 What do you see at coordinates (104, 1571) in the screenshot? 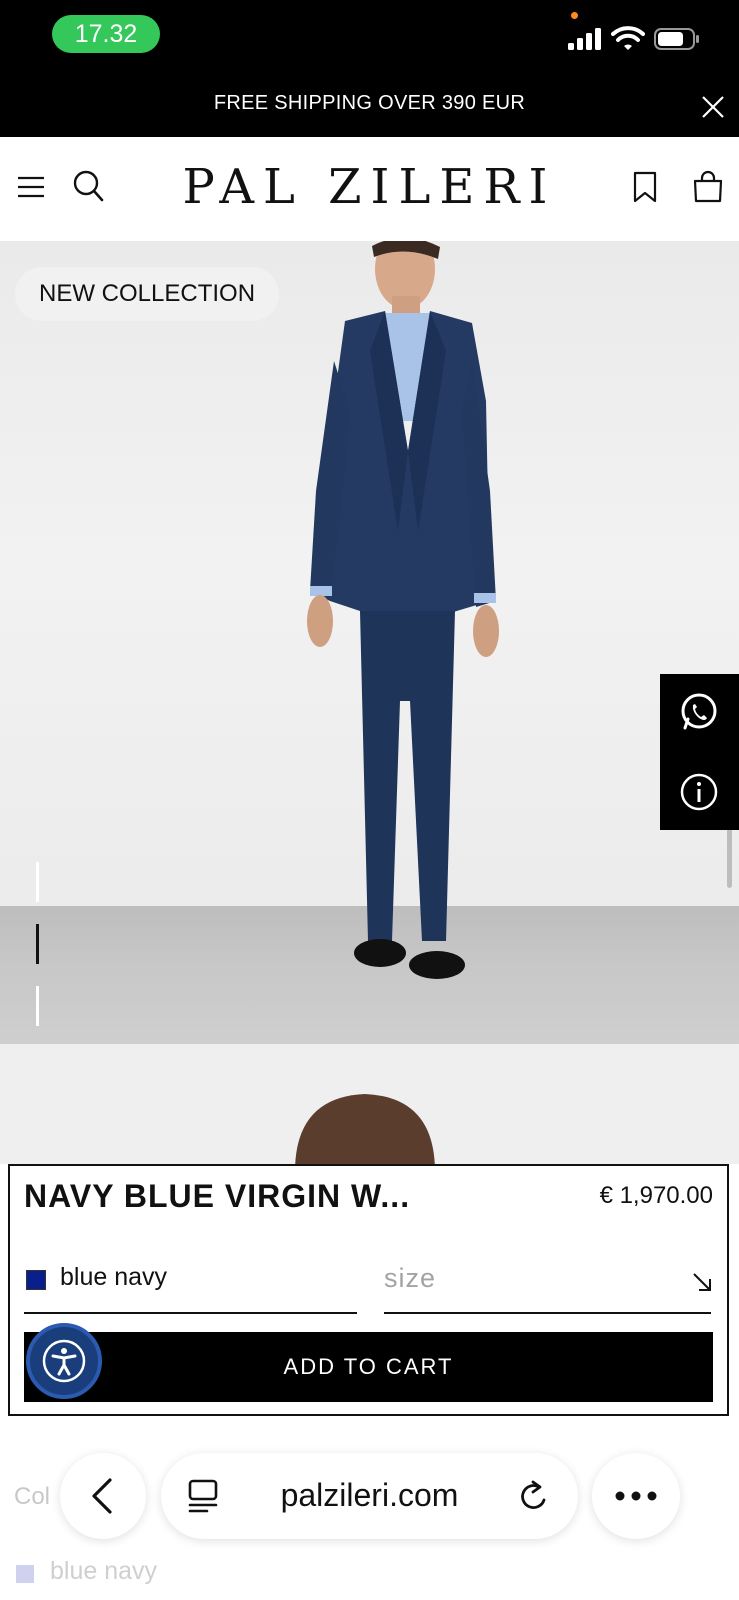
I see `color-value-faded: blue navy` at bounding box center [104, 1571].